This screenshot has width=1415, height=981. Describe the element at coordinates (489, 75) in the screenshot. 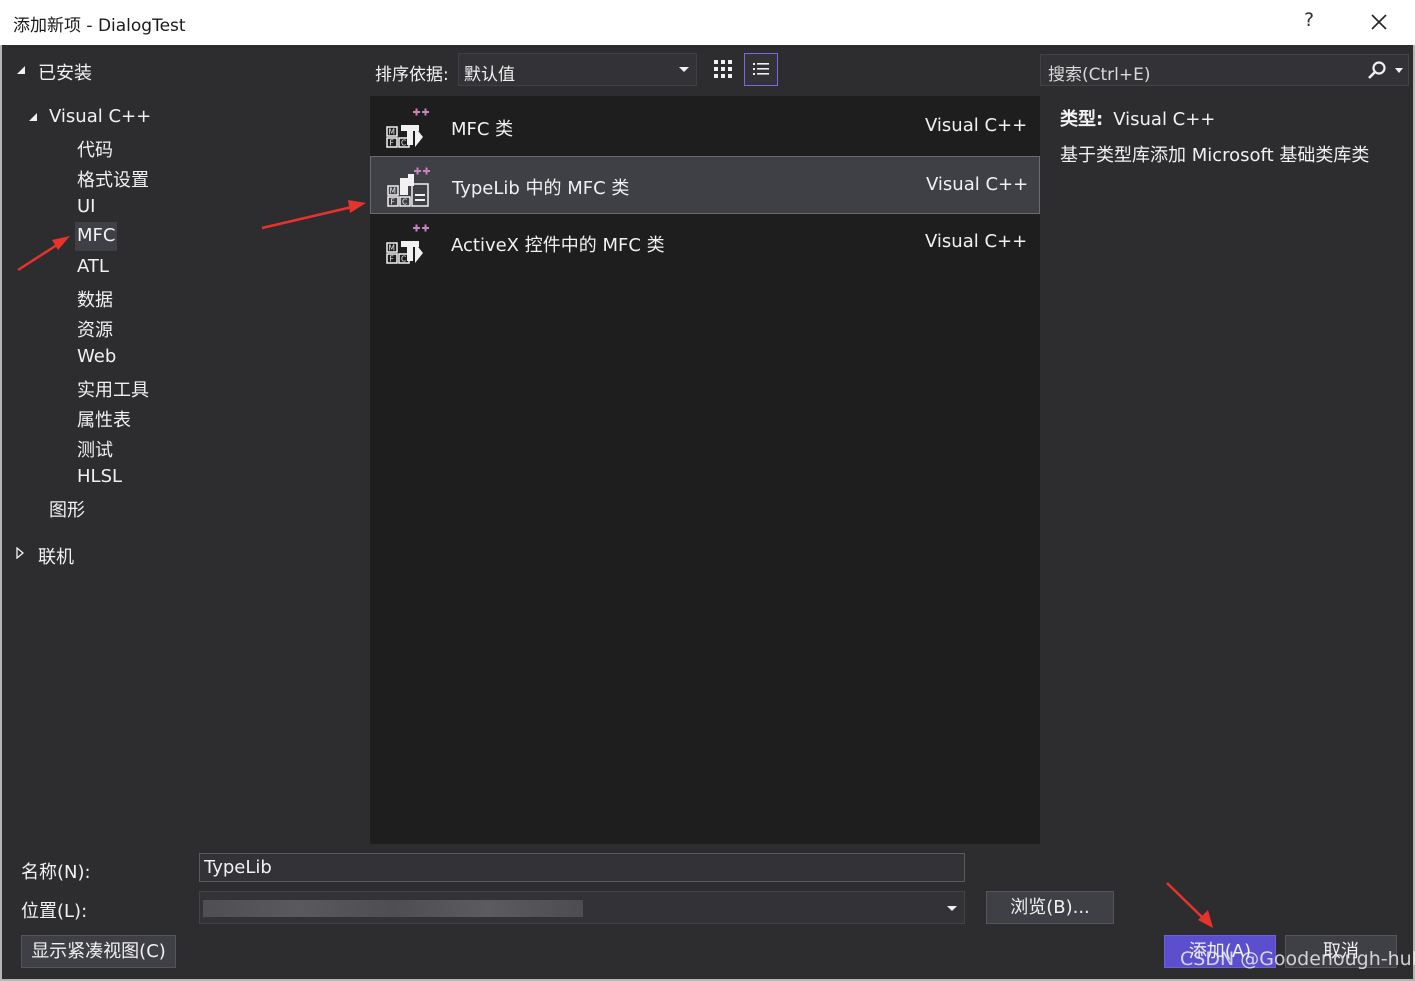

I see `sort-by-value: 默认值` at that location.